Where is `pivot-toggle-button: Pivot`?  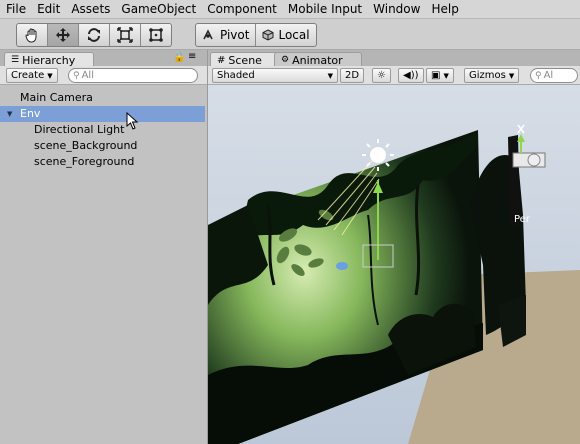
pivot-toggle-button: Pivot is located at coordinates (226, 35).